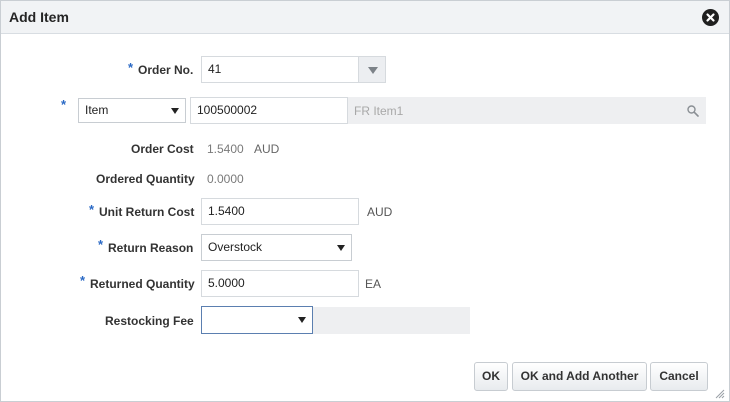 This screenshot has width=730, height=402. Describe the element at coordinates (97, 110) in the screenshot. I see `item-type-select-value: Item` at that location.